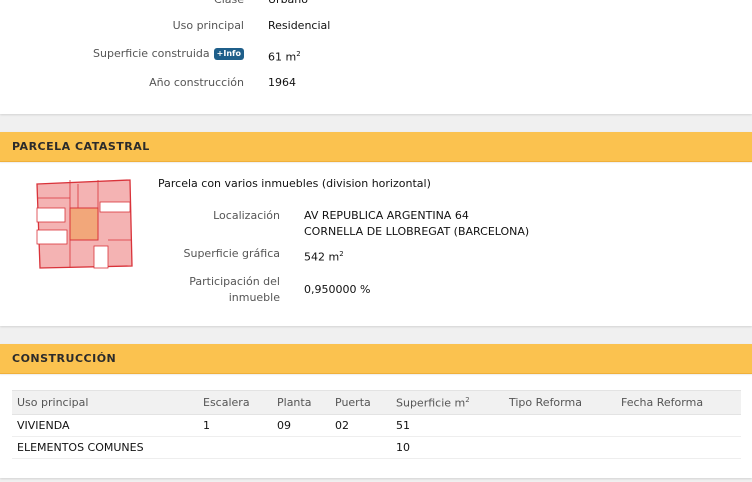  What do you see at coordinates (337, 289) in the screenshot?
I see `participacion-value: 0,950000 %` at bounding box center [337, 289].